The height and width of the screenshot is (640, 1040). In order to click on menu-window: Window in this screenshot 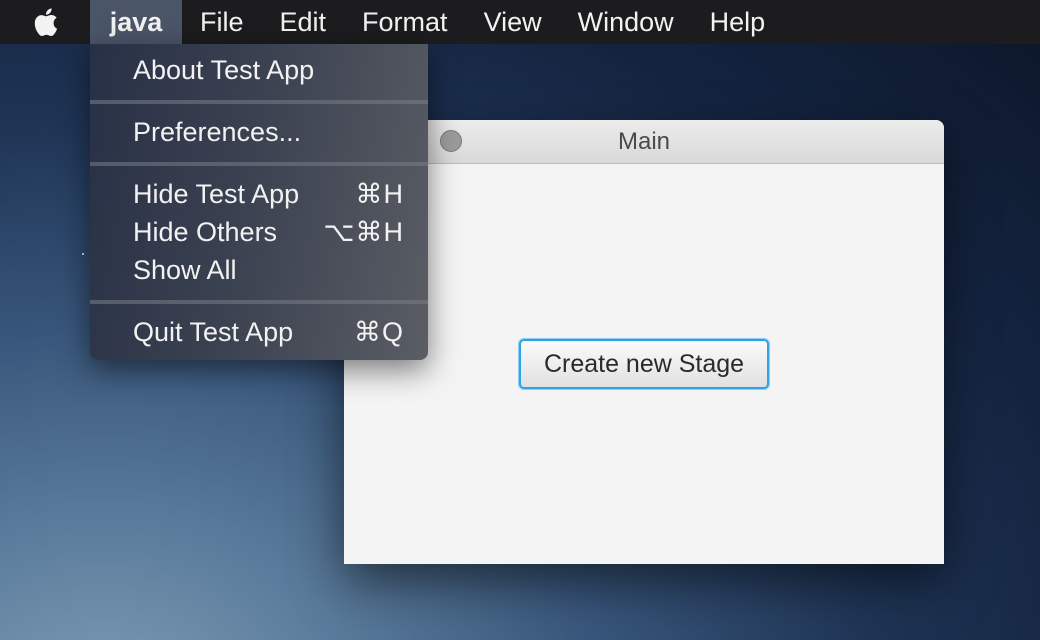, I will do `click(626, 22)`.